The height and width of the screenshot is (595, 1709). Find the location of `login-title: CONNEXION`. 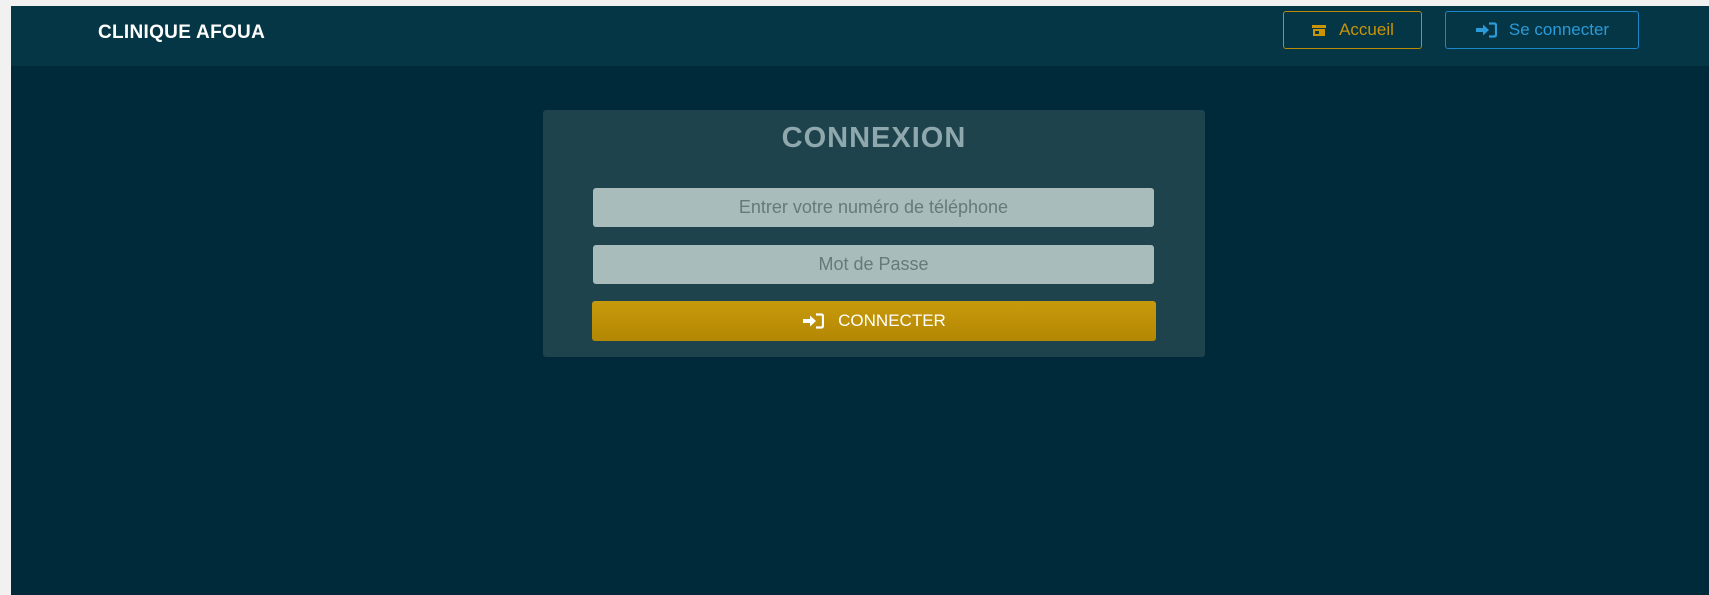

login-title: CONNEXION is located at coordinates (874, 138).